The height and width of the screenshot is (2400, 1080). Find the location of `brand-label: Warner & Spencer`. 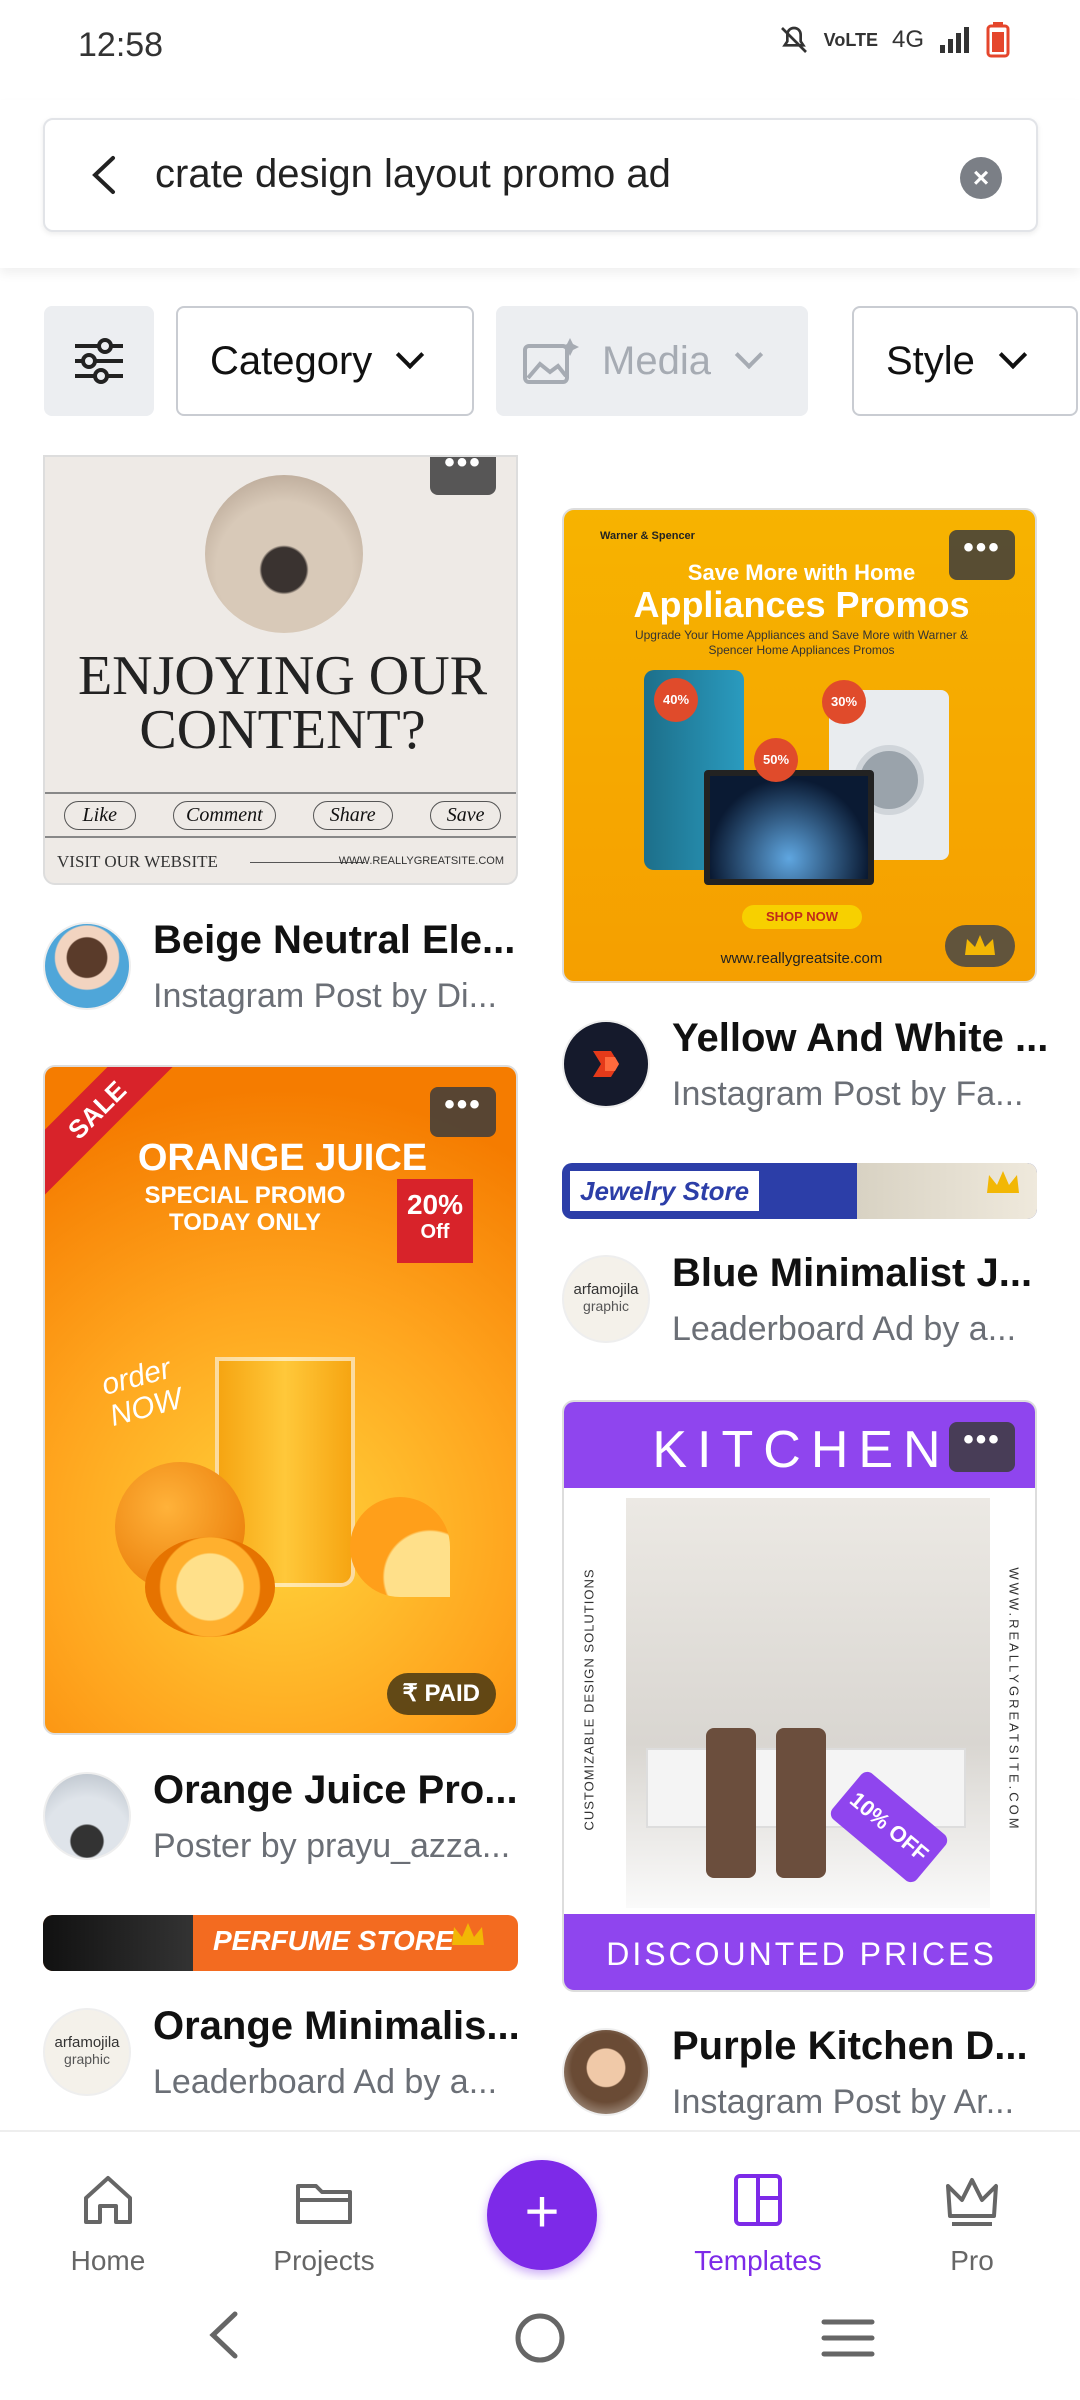

brand-label: Warner & Spencer is located at coordinates (647, 536).